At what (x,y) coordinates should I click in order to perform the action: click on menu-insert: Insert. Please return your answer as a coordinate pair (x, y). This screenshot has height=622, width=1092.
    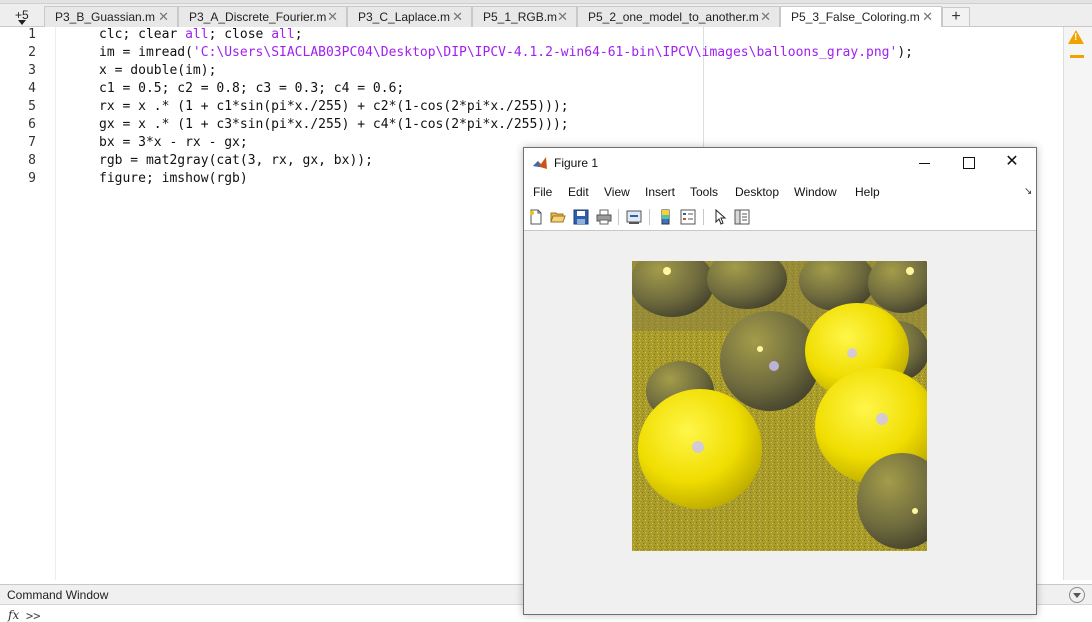
    Looking at the image, I should click on (660, 192).